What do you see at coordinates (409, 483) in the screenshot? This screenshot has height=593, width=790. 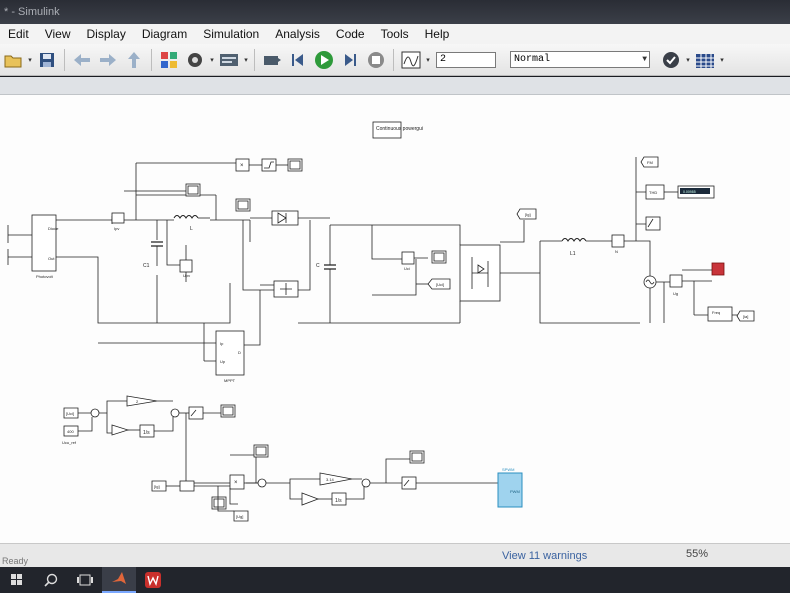 I see `saturation-4-block` at bounding box center [409, 483].